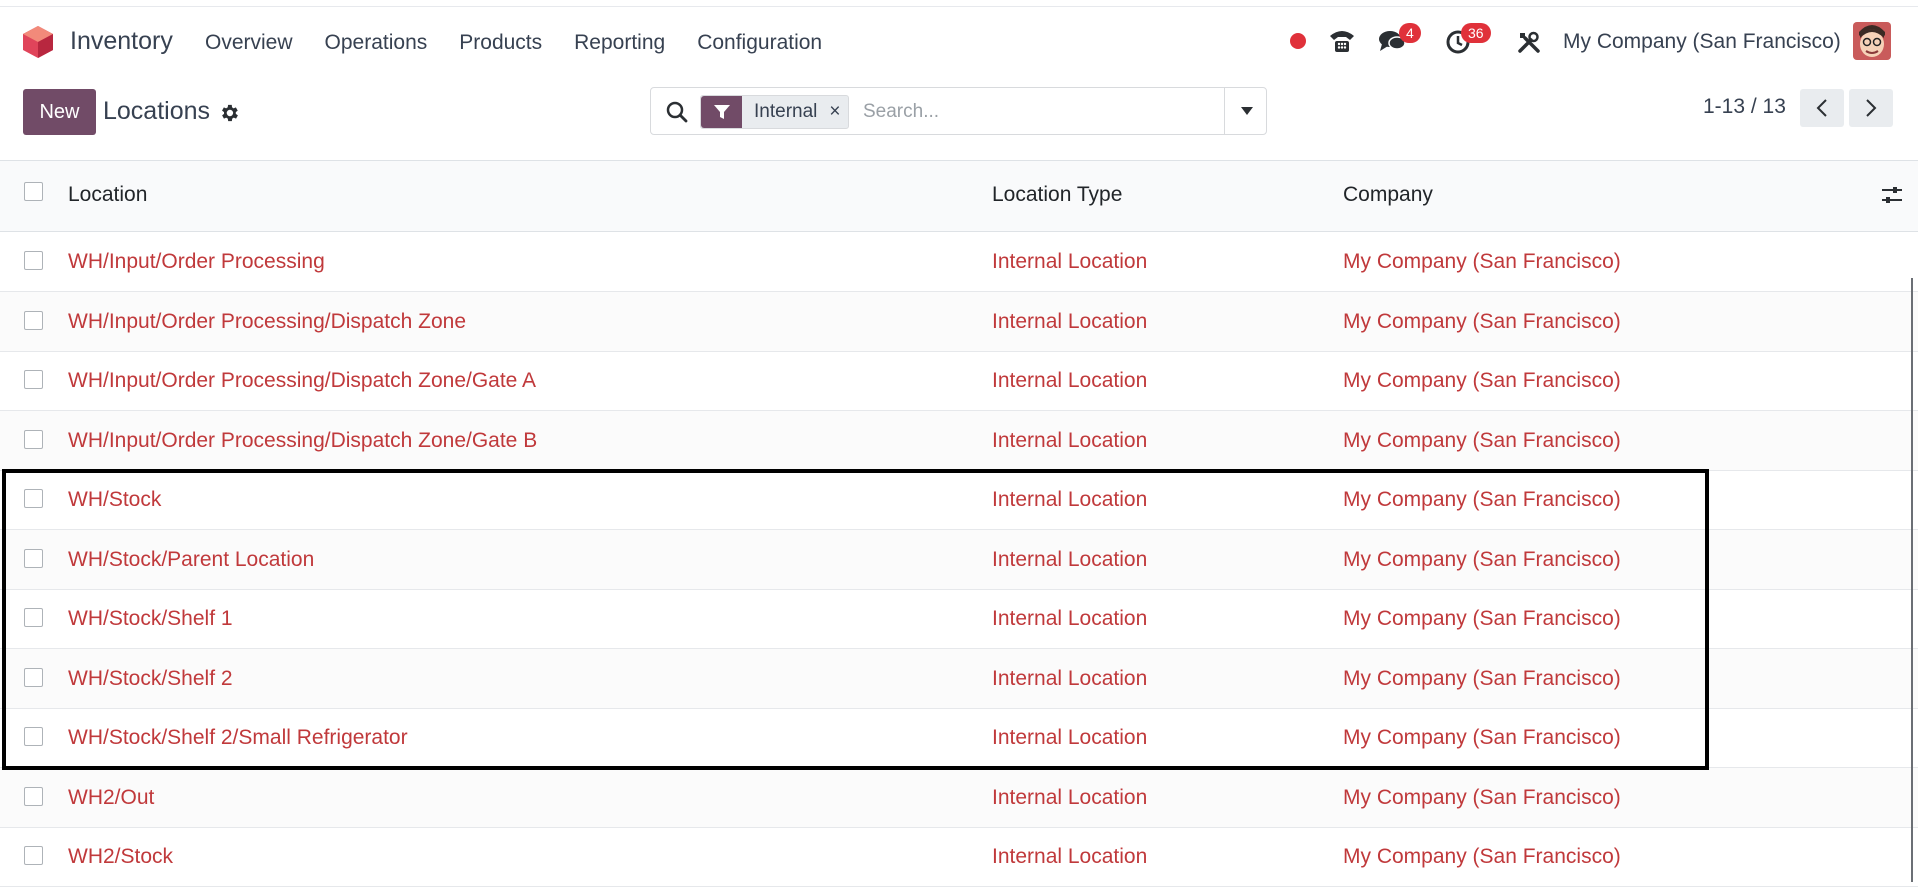 This screenshot has width=1918, height=887. Describe the element at coordinates (1038, 112) in the screenshot. I see `search-input` at that location.